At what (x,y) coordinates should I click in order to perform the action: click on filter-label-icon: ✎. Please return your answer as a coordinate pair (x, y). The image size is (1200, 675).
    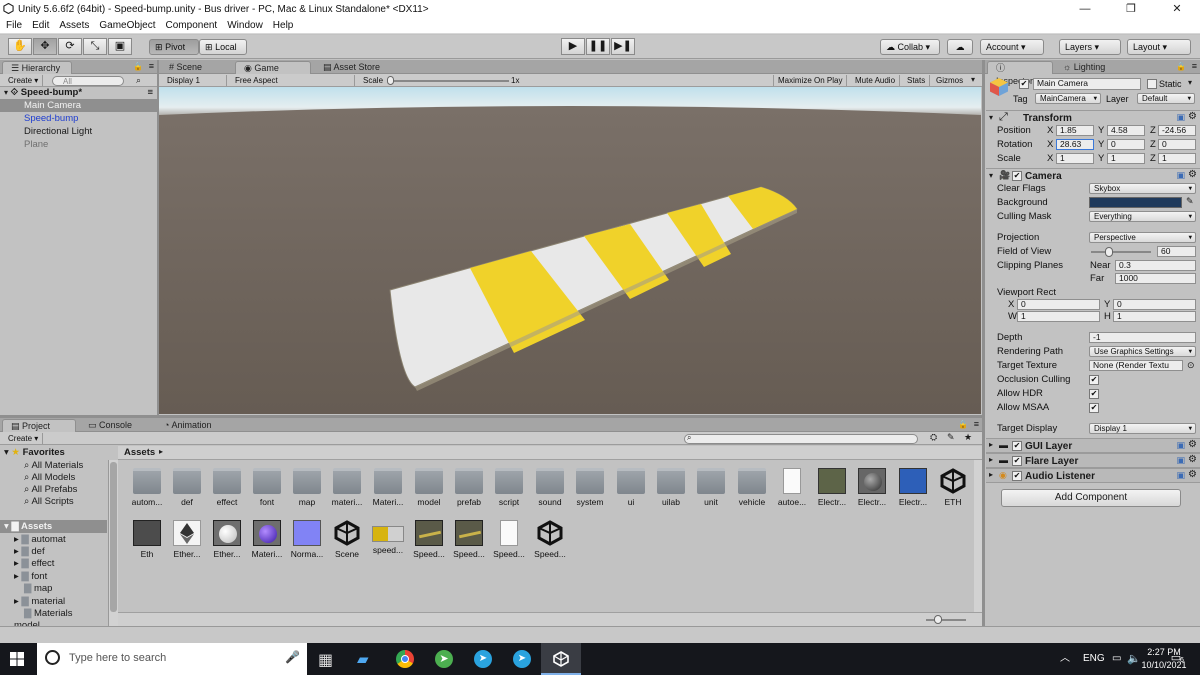
    Looking at the image, I should click on (951, 437).